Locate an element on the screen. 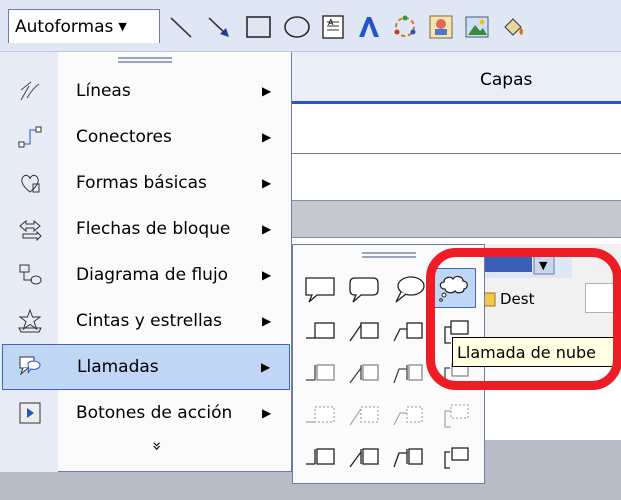 The image size is (621, 500). fill-color-icon is located at coordinates (513, 27).